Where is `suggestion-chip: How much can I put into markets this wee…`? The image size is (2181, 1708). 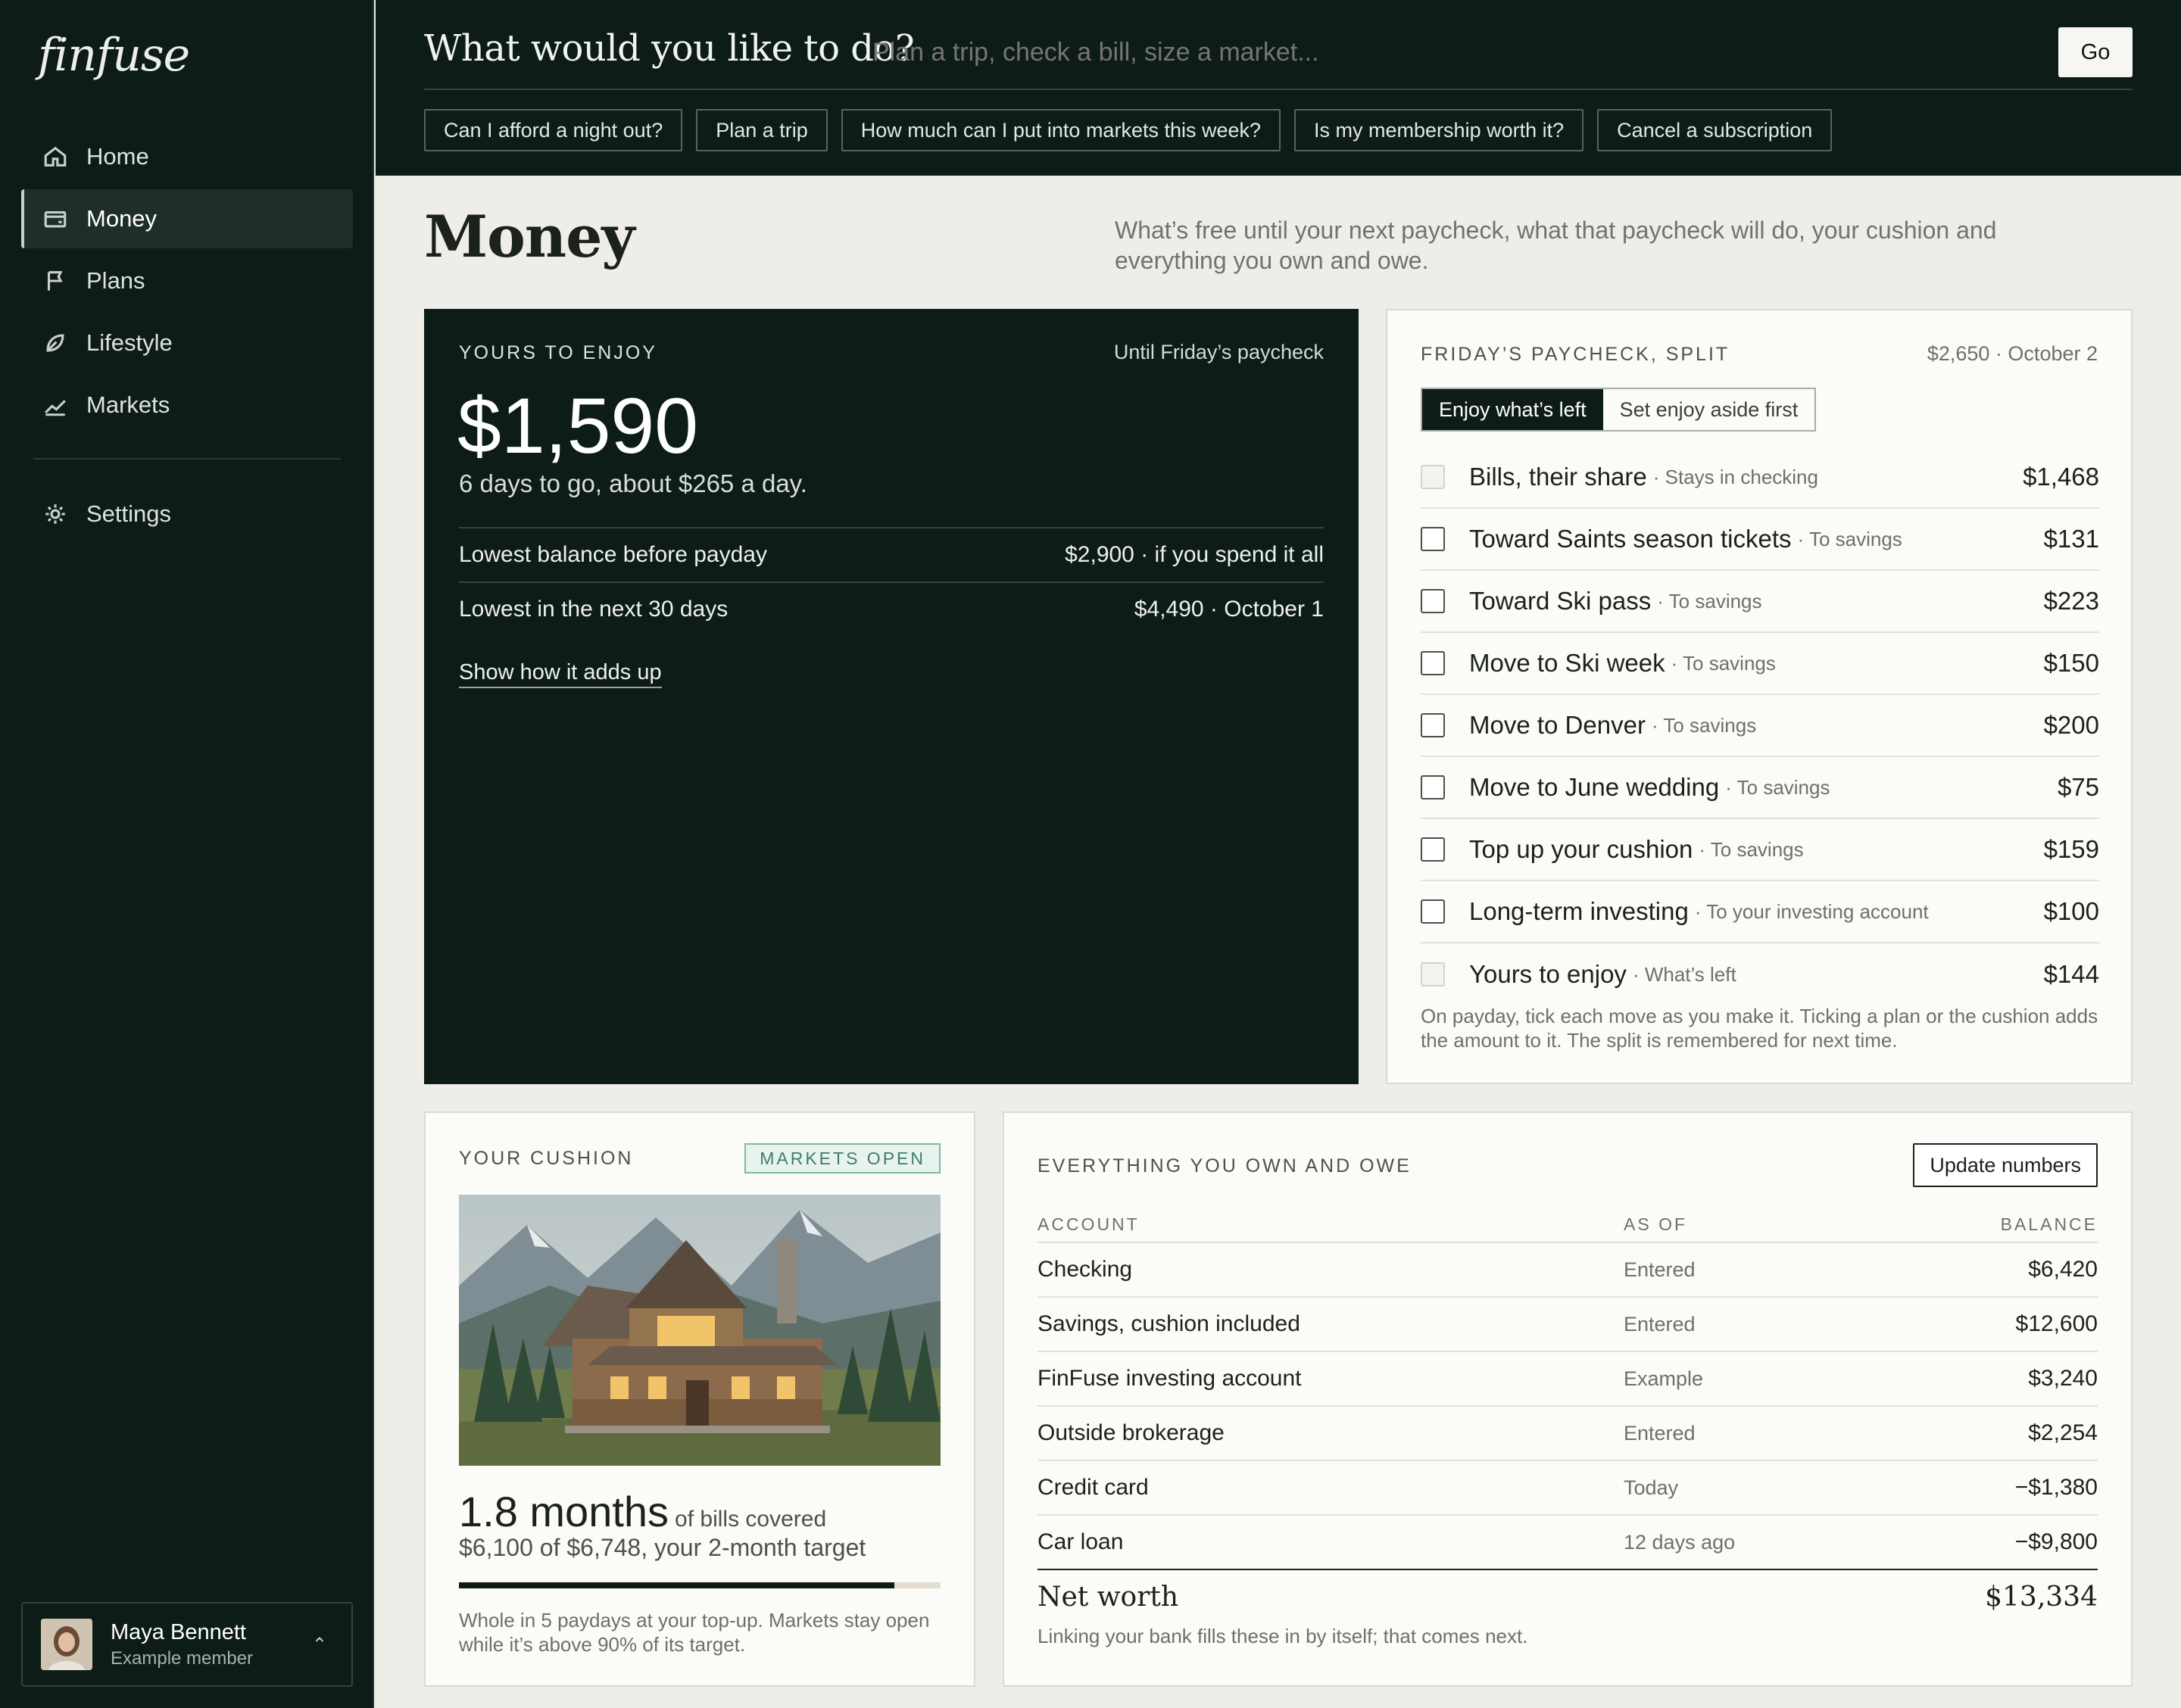
suggestion-chip: How much can I put into markets this wee… is located at coordinates (1061, 130).